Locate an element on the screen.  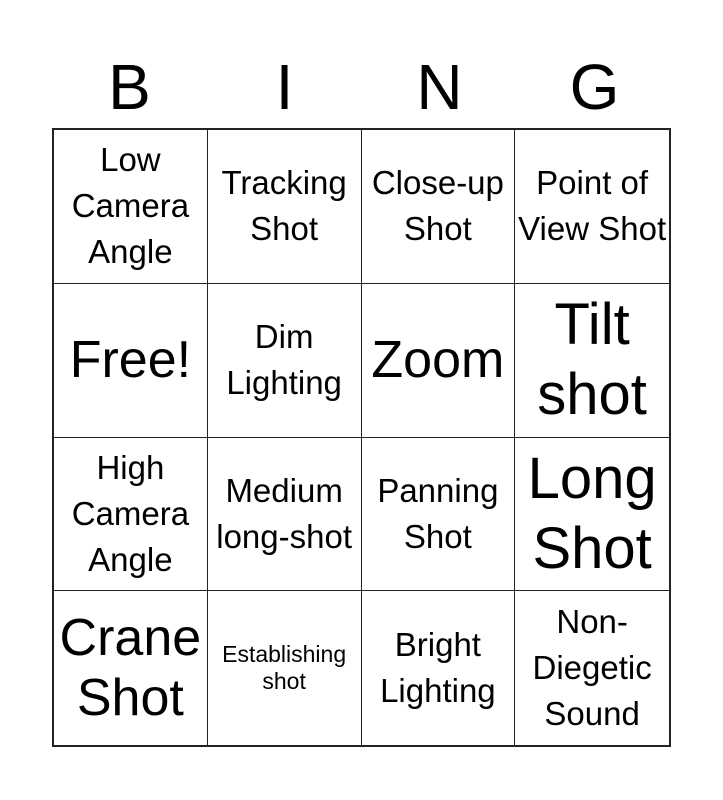
bingo-cell: Tracking Shot is located at coordinates (284, 207).